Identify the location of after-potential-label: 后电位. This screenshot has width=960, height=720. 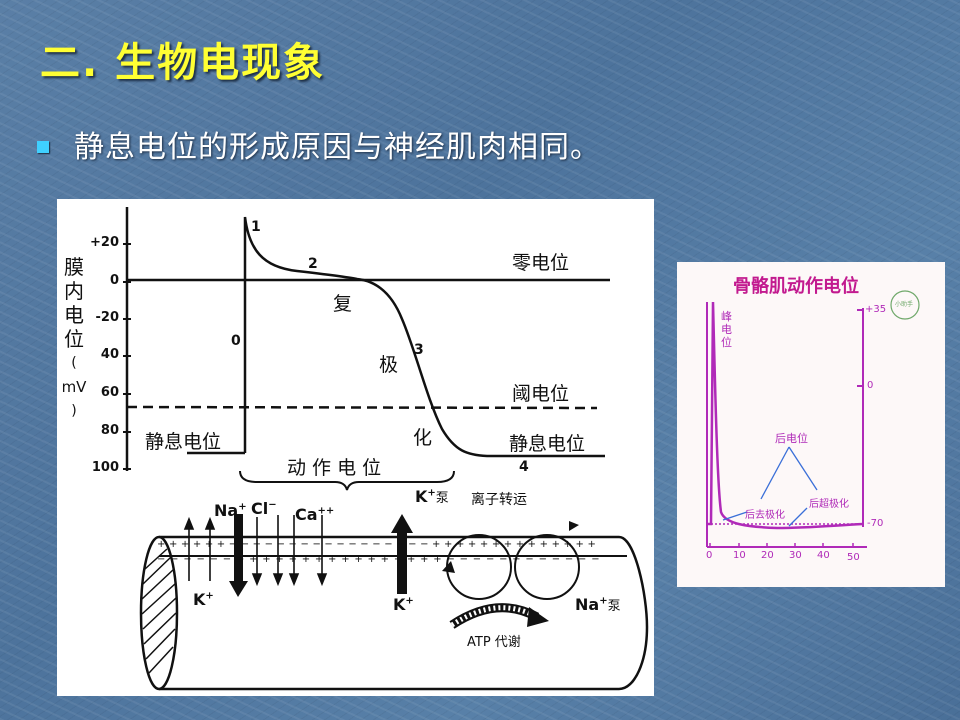
(791, 438).